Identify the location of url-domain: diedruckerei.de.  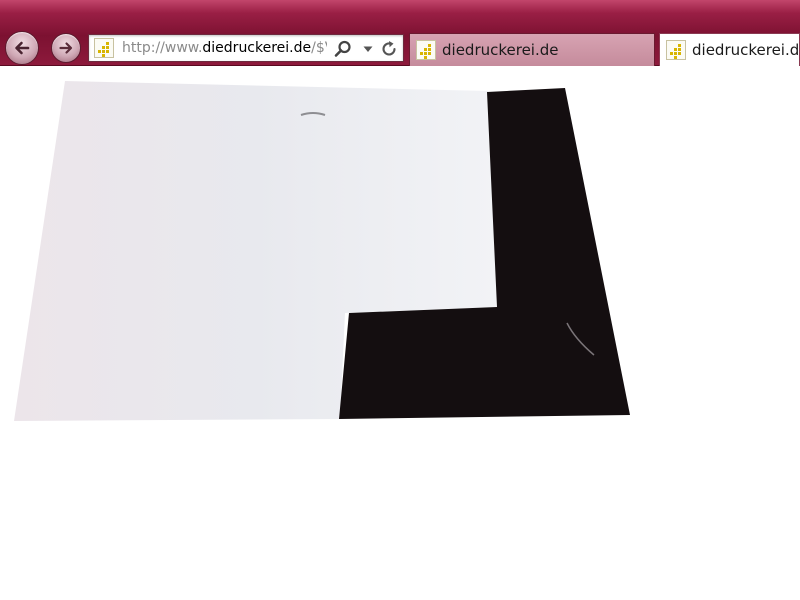
(257, 48).